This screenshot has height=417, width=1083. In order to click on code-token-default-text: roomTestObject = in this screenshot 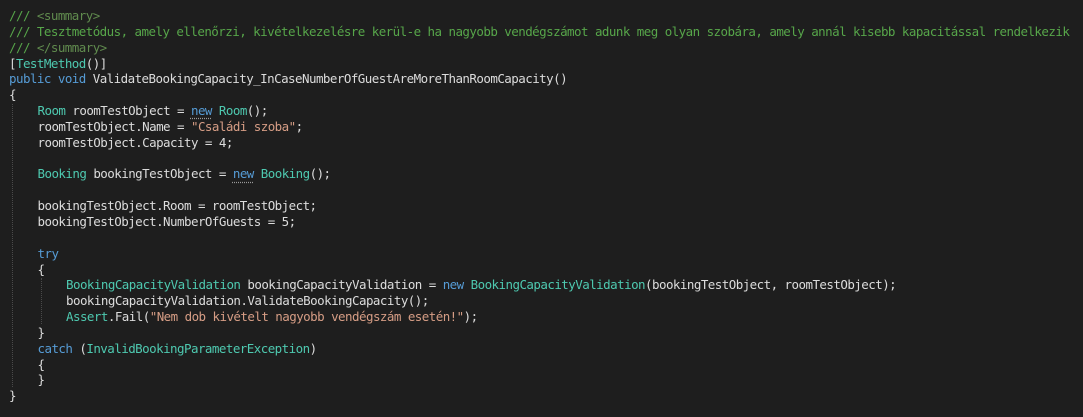, I will do `click(128, 111)`.